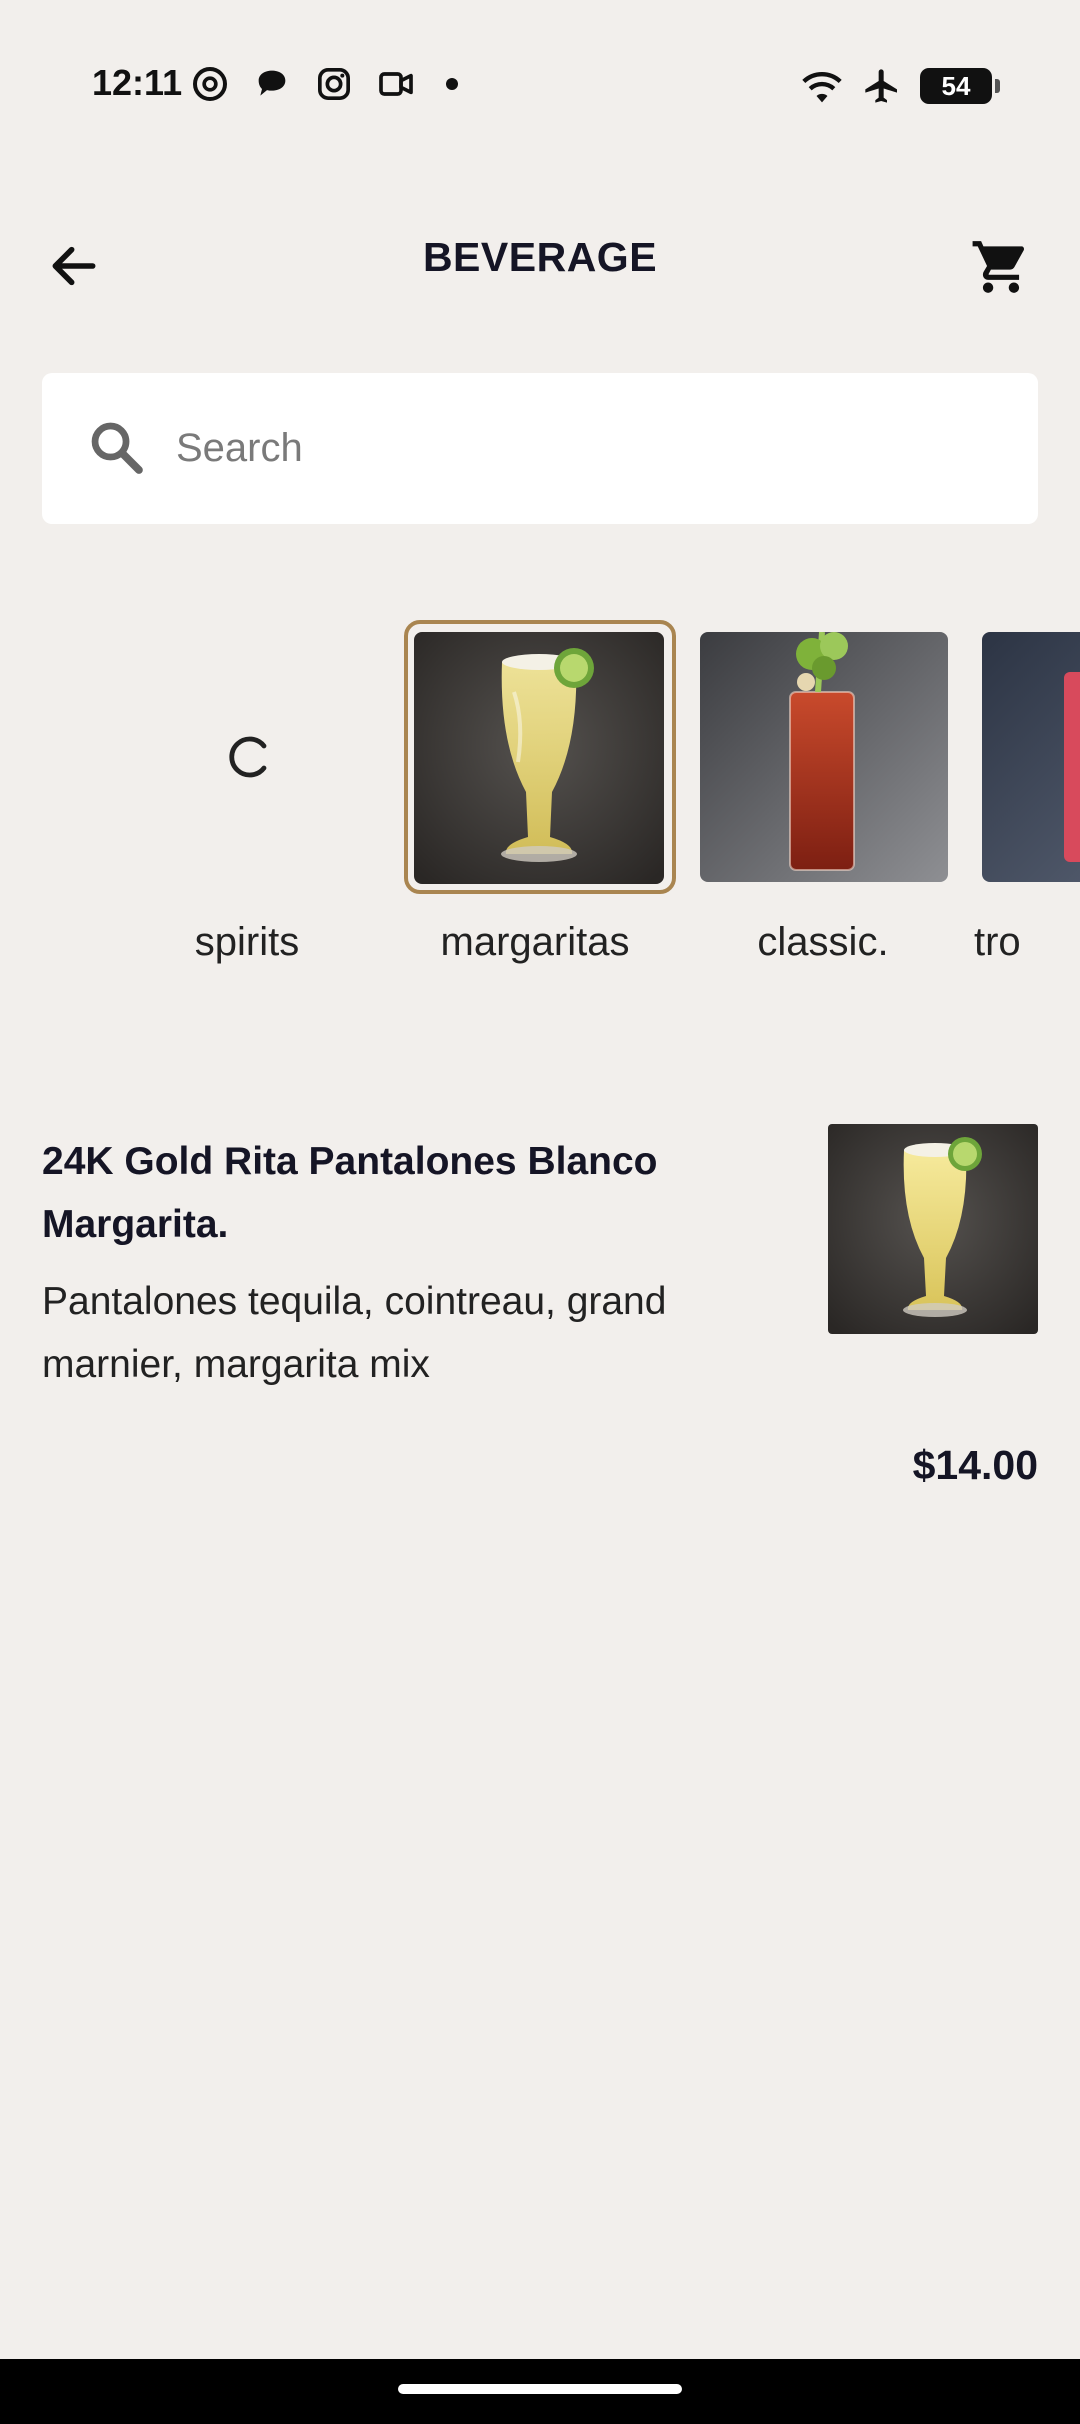 The image size is (1080, 2424). I want to click on category-label: tro, so click(997, 942).